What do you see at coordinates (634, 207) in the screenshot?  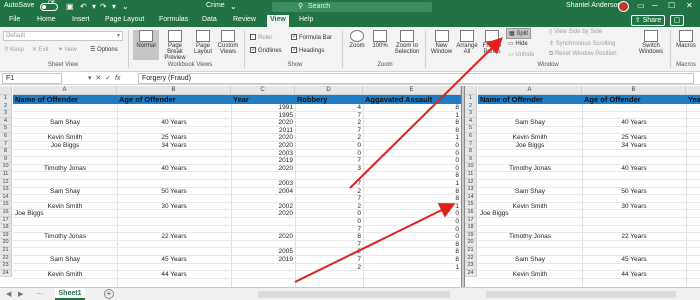 I see `data-cell: 30 Years` at bounding box center [634, 207].